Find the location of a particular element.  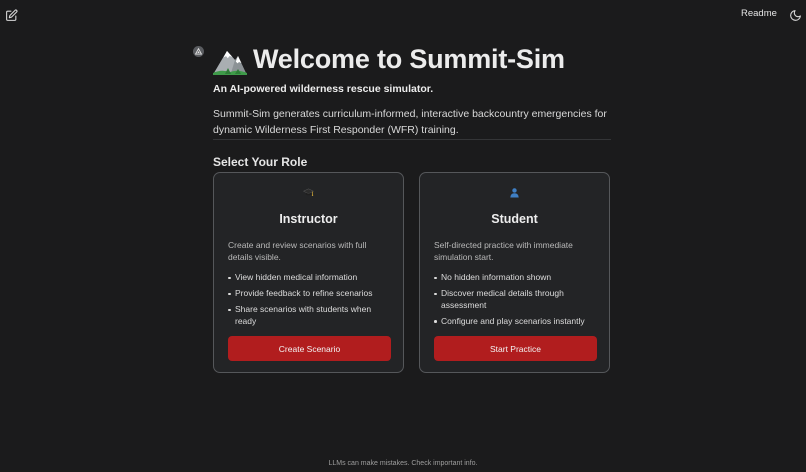

pencil-square-icon is located at coordinates (11, 14).